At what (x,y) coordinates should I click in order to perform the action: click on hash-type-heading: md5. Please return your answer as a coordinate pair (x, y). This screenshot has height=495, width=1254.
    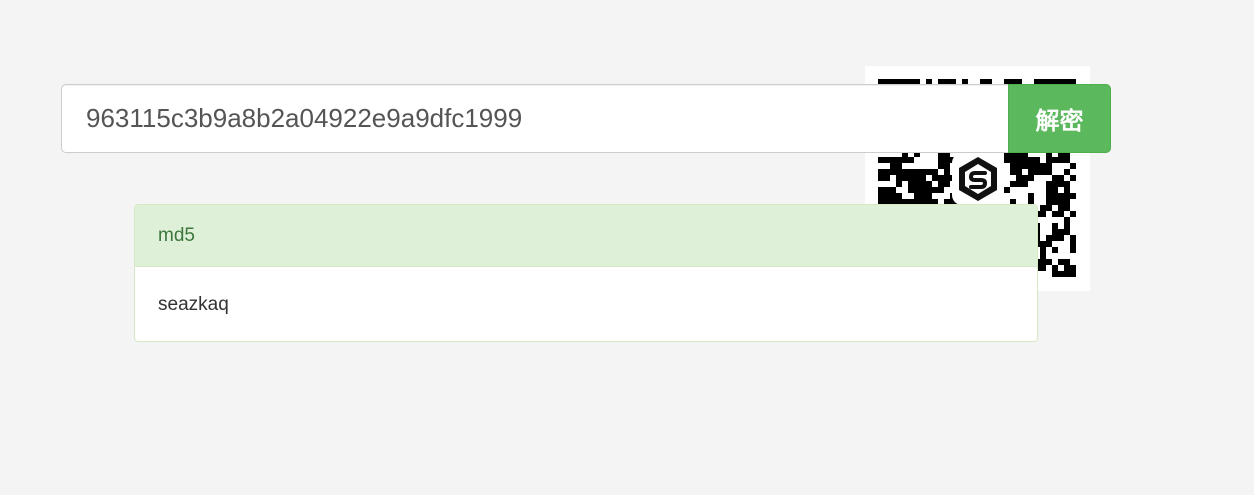
    Looking at the image, I should click on (586, 236).